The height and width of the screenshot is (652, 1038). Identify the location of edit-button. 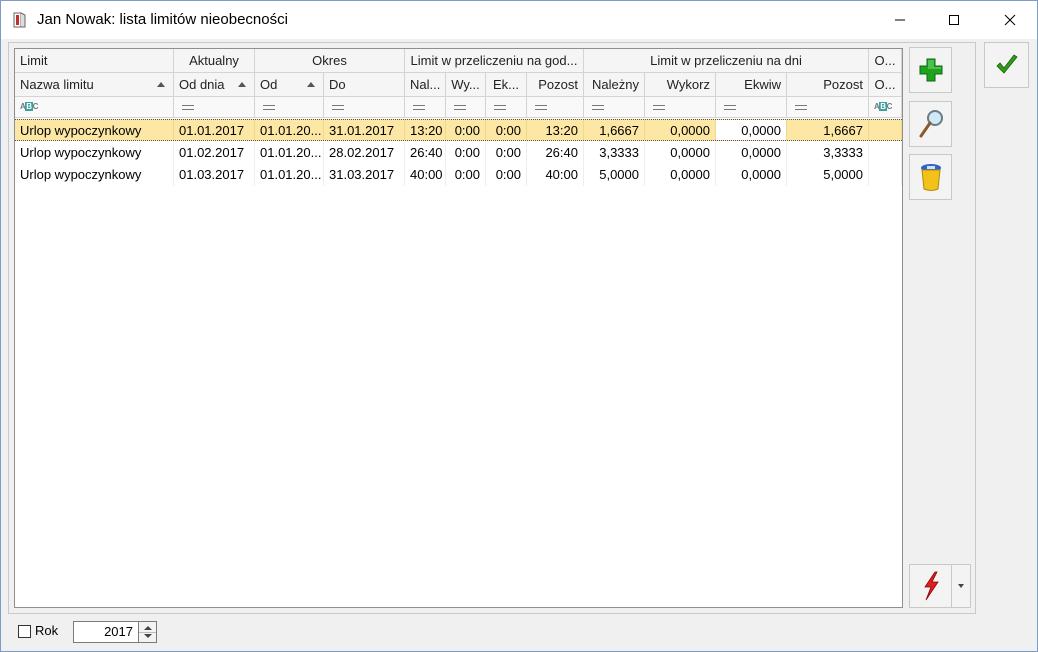
(930, 124).